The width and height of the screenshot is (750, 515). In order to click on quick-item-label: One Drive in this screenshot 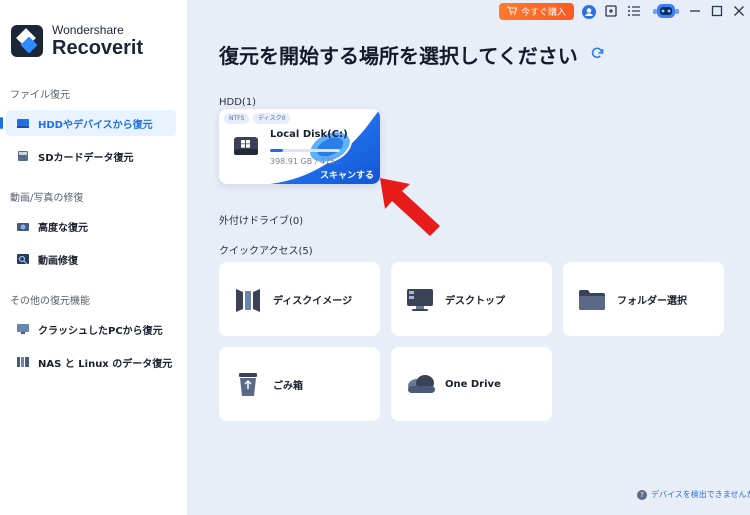, I will do `click(473, 384)`.